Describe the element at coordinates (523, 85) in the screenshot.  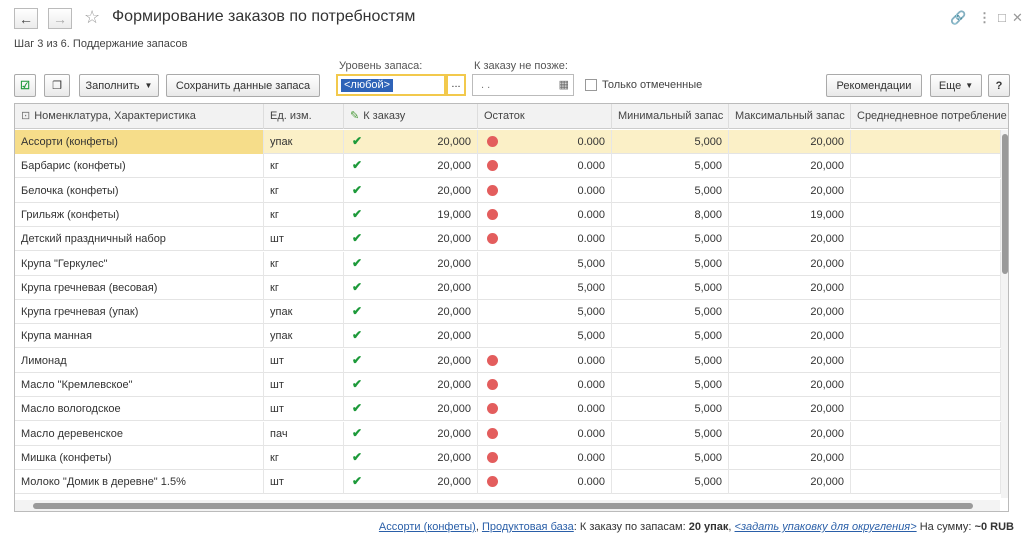
I see `order-by-date-input: . . ▦` at that location.